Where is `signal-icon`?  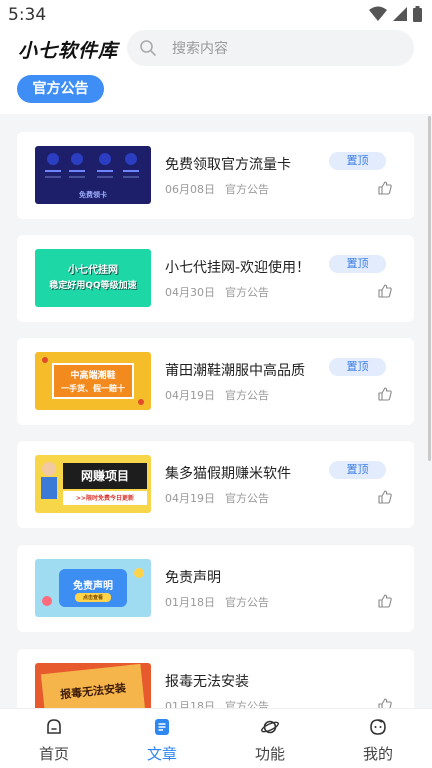
signal-icon is located at coordinates (400, 14).